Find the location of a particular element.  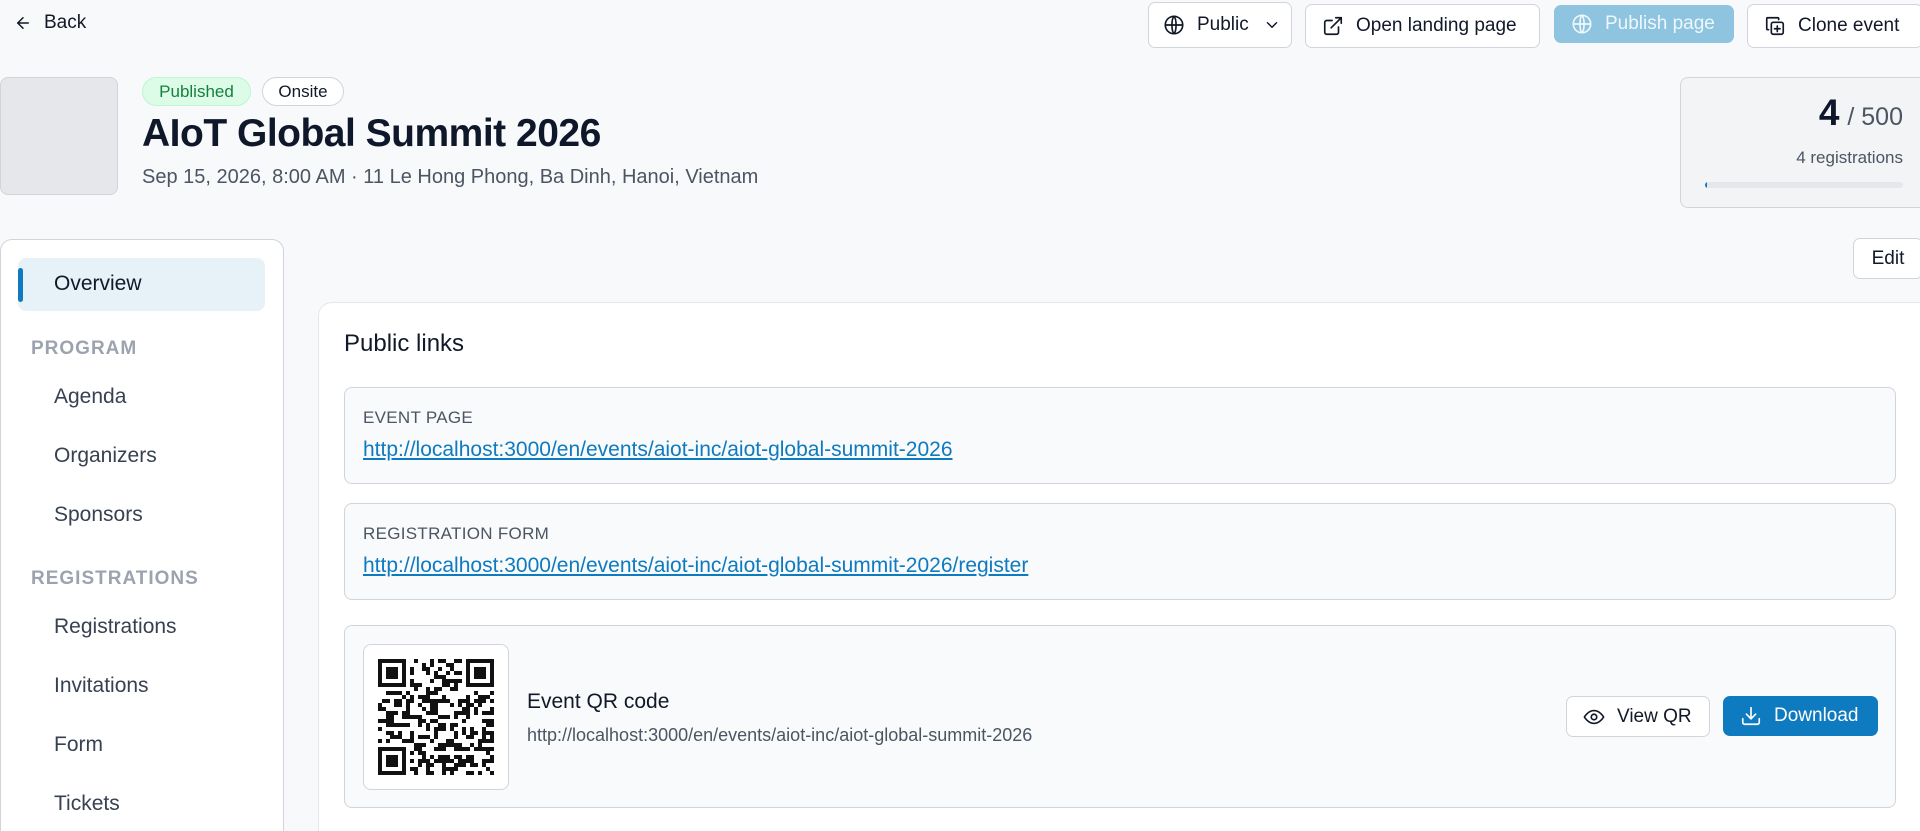

qr-code-icon is located at coordinates (436, 717).